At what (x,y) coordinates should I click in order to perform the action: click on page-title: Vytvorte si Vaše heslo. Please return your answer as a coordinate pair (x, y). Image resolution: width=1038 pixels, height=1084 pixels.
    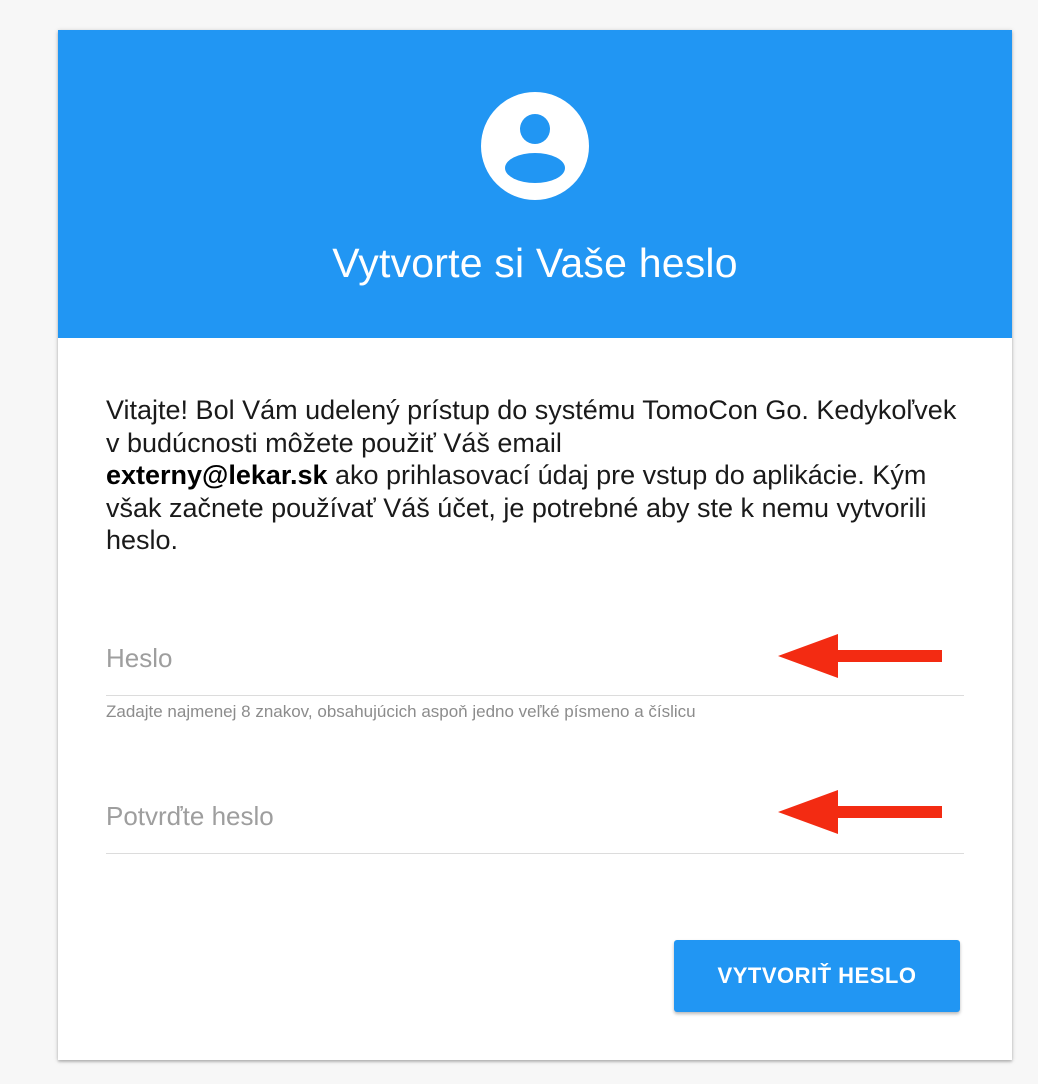
    Looking at the image, I should click on (535, 263).